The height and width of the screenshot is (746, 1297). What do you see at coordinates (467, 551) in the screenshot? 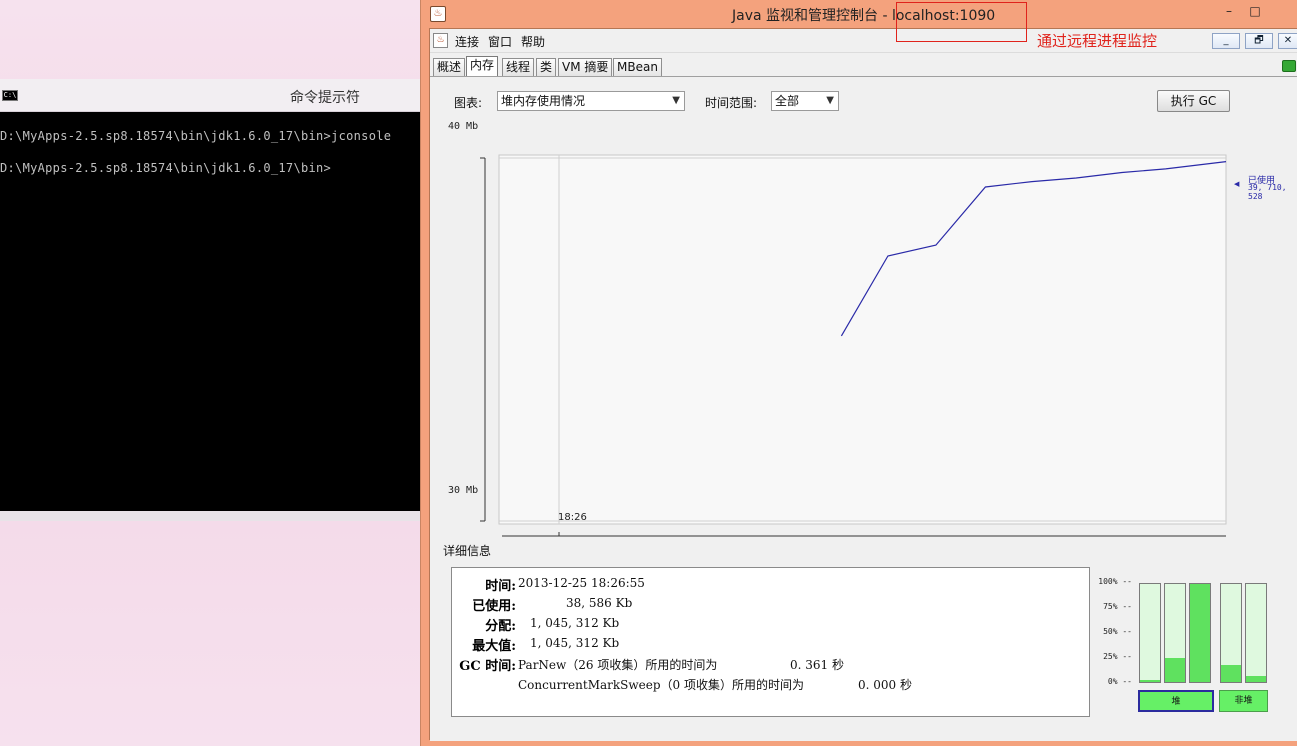
I see `details-title: 详细信息` at bounding box center [467, 551].